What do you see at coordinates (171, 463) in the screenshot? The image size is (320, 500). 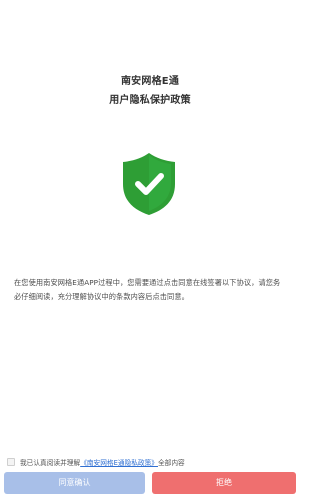 I see `agree-suffix: 全部内容` at bounding box center [171, 463].